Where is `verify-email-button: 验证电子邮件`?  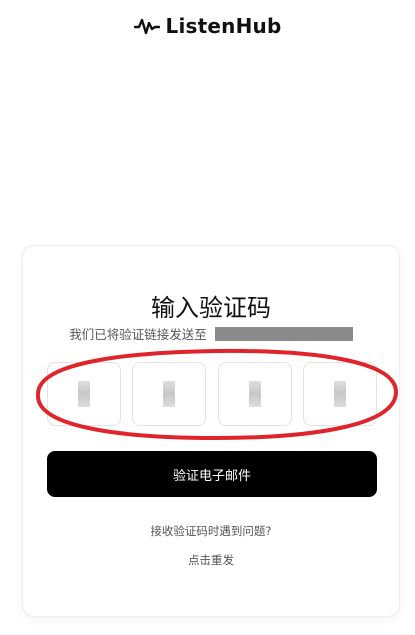
verify-email-button: 验证电子邮件 is located at coordinates (212, 474).